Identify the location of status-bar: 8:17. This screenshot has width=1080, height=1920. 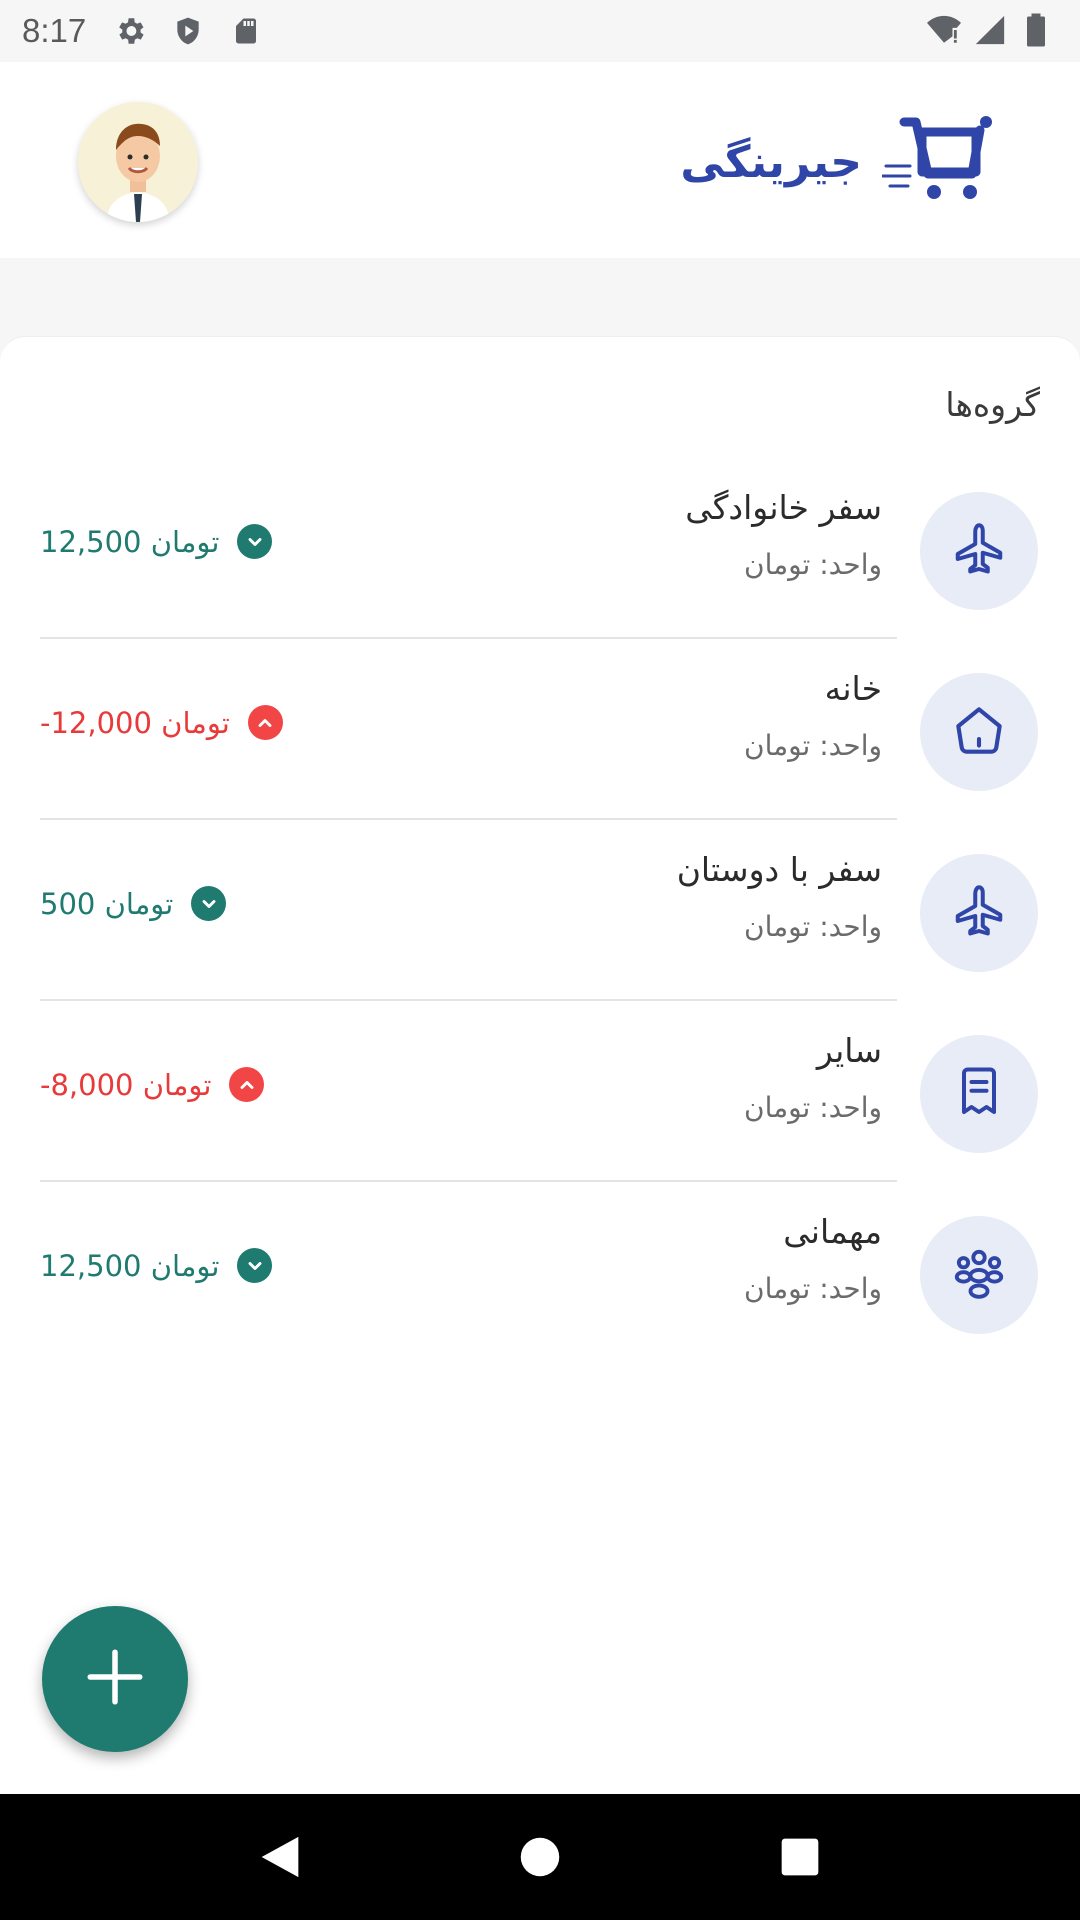
(540, 31).